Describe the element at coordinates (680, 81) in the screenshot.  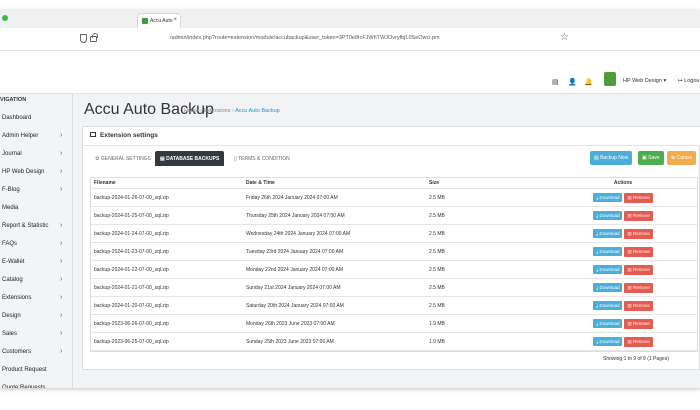
I see `logout-icon: ↦` at that location.